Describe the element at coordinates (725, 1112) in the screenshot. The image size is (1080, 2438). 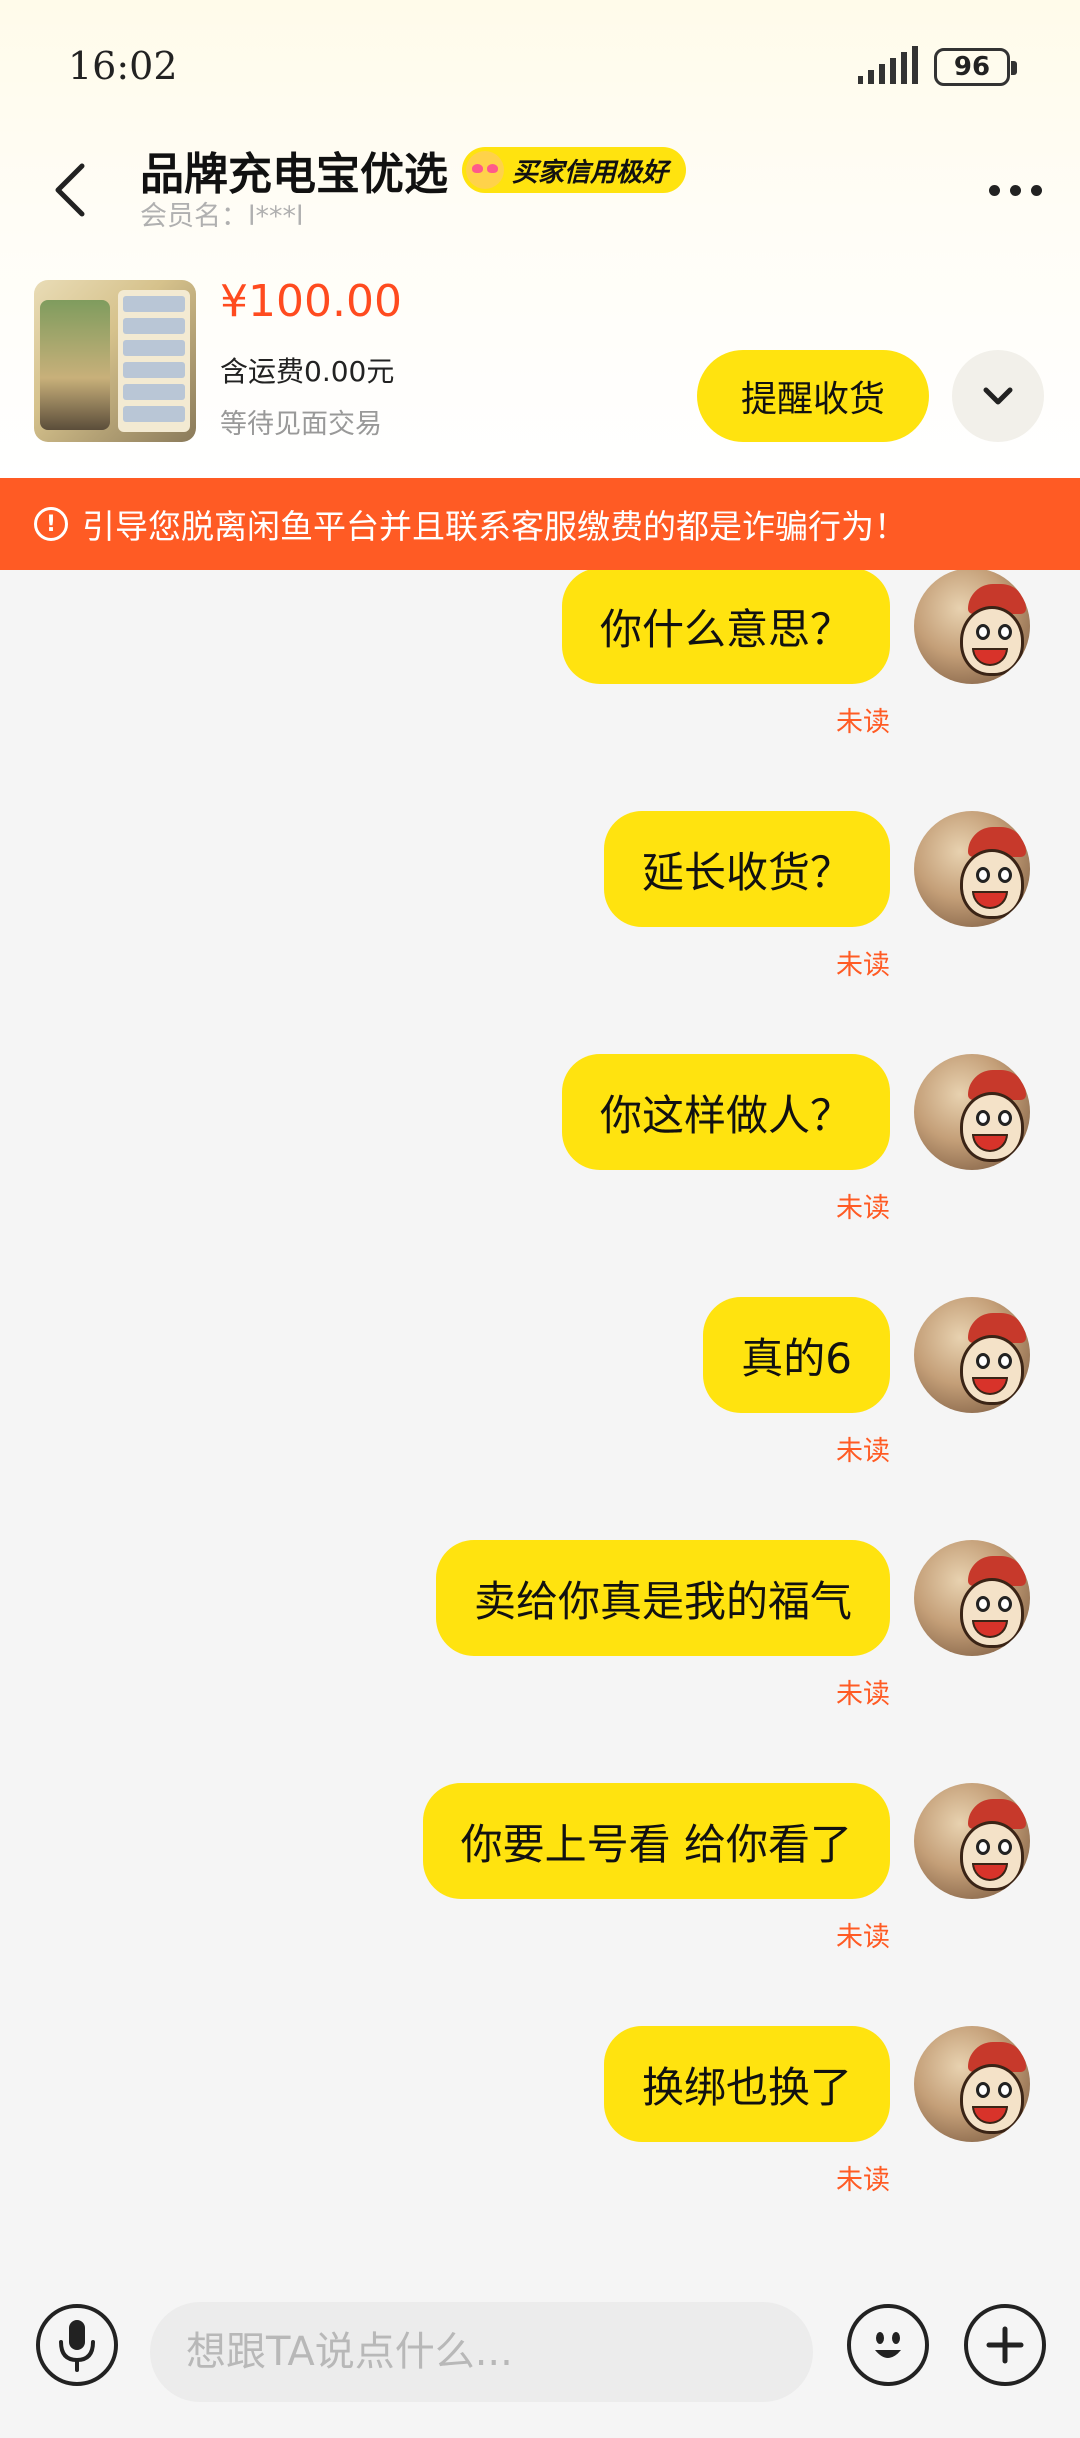
I see `message-bubble: 你这样做人？` at that location.